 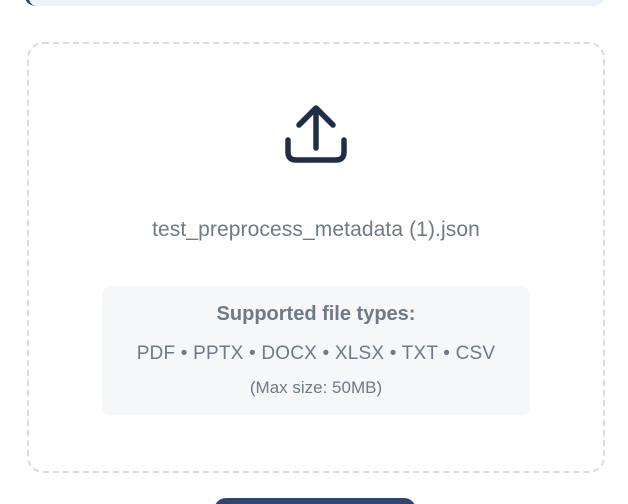 I want to click on supported-types-title: Supported file types:, so click(x=316, y=314).